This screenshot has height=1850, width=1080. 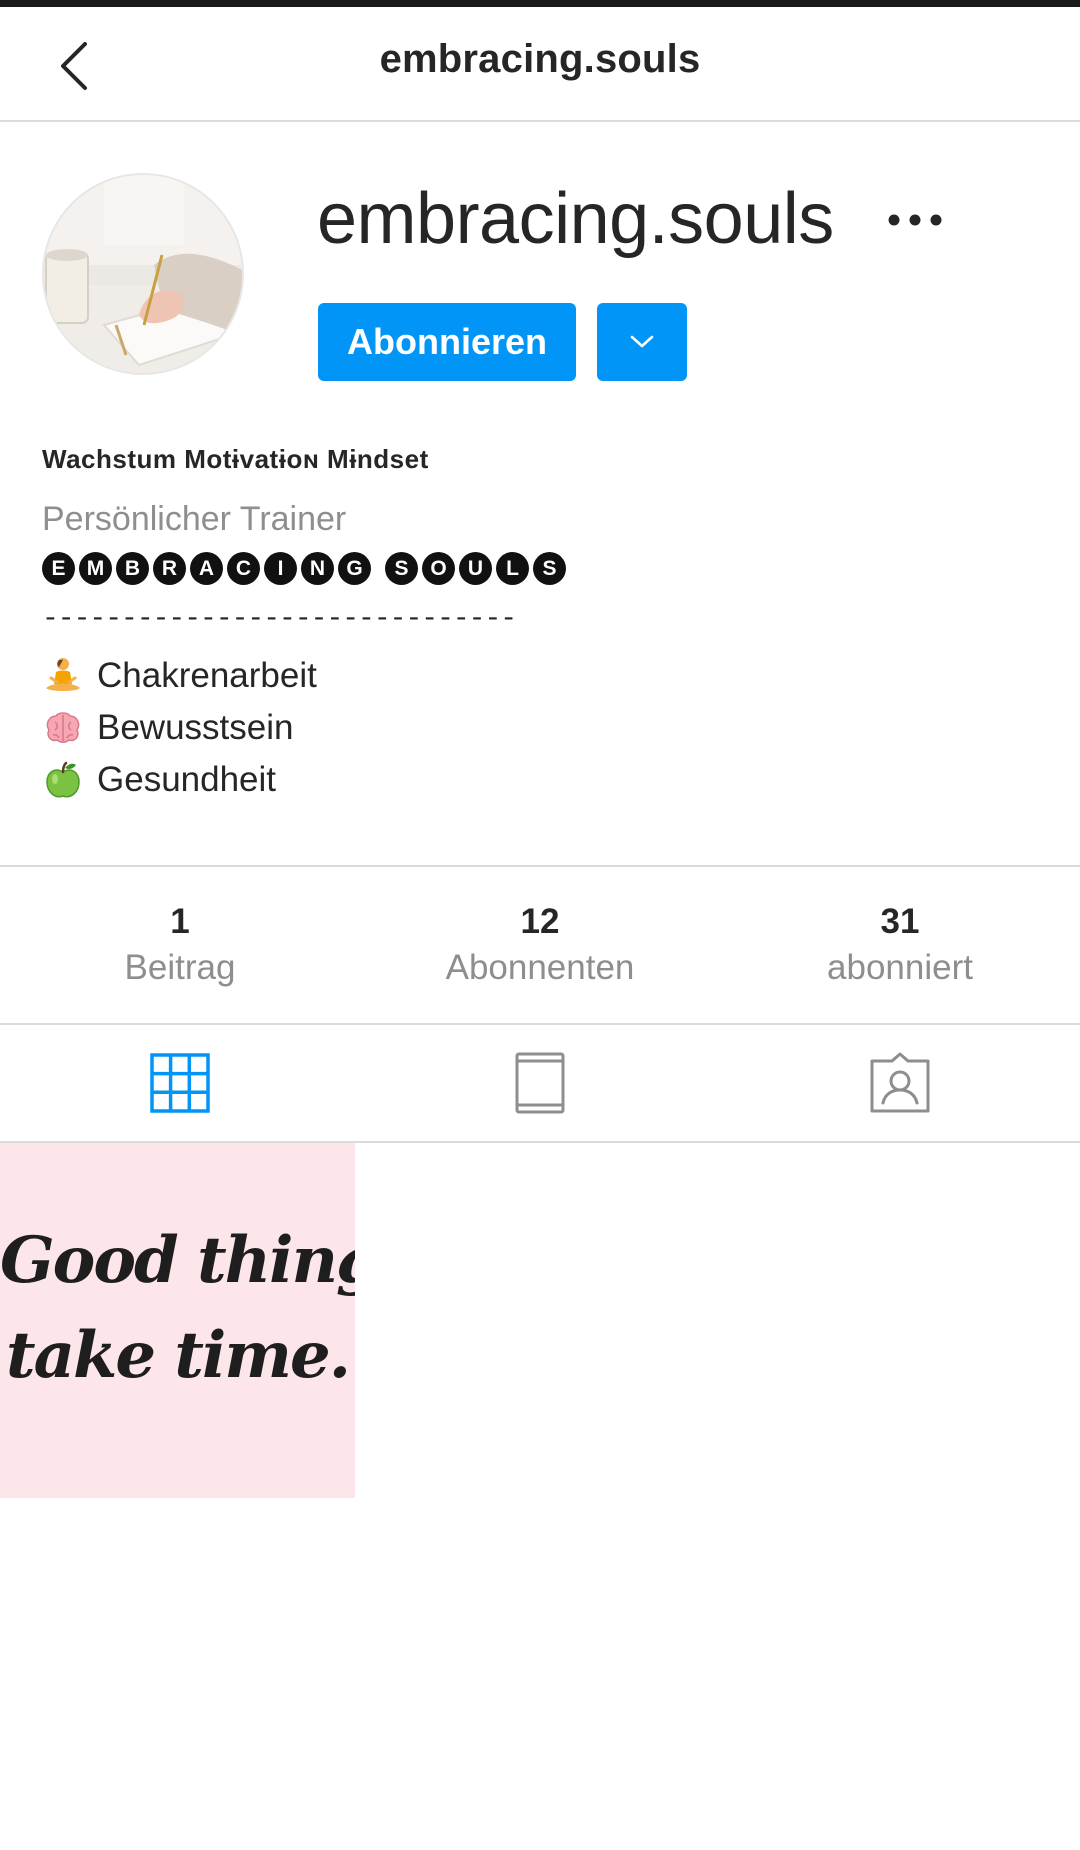 What do you see at coordinates (540, 3) in the screenshot?
I see `status-bar-strip` at bounding box center [540, 3].